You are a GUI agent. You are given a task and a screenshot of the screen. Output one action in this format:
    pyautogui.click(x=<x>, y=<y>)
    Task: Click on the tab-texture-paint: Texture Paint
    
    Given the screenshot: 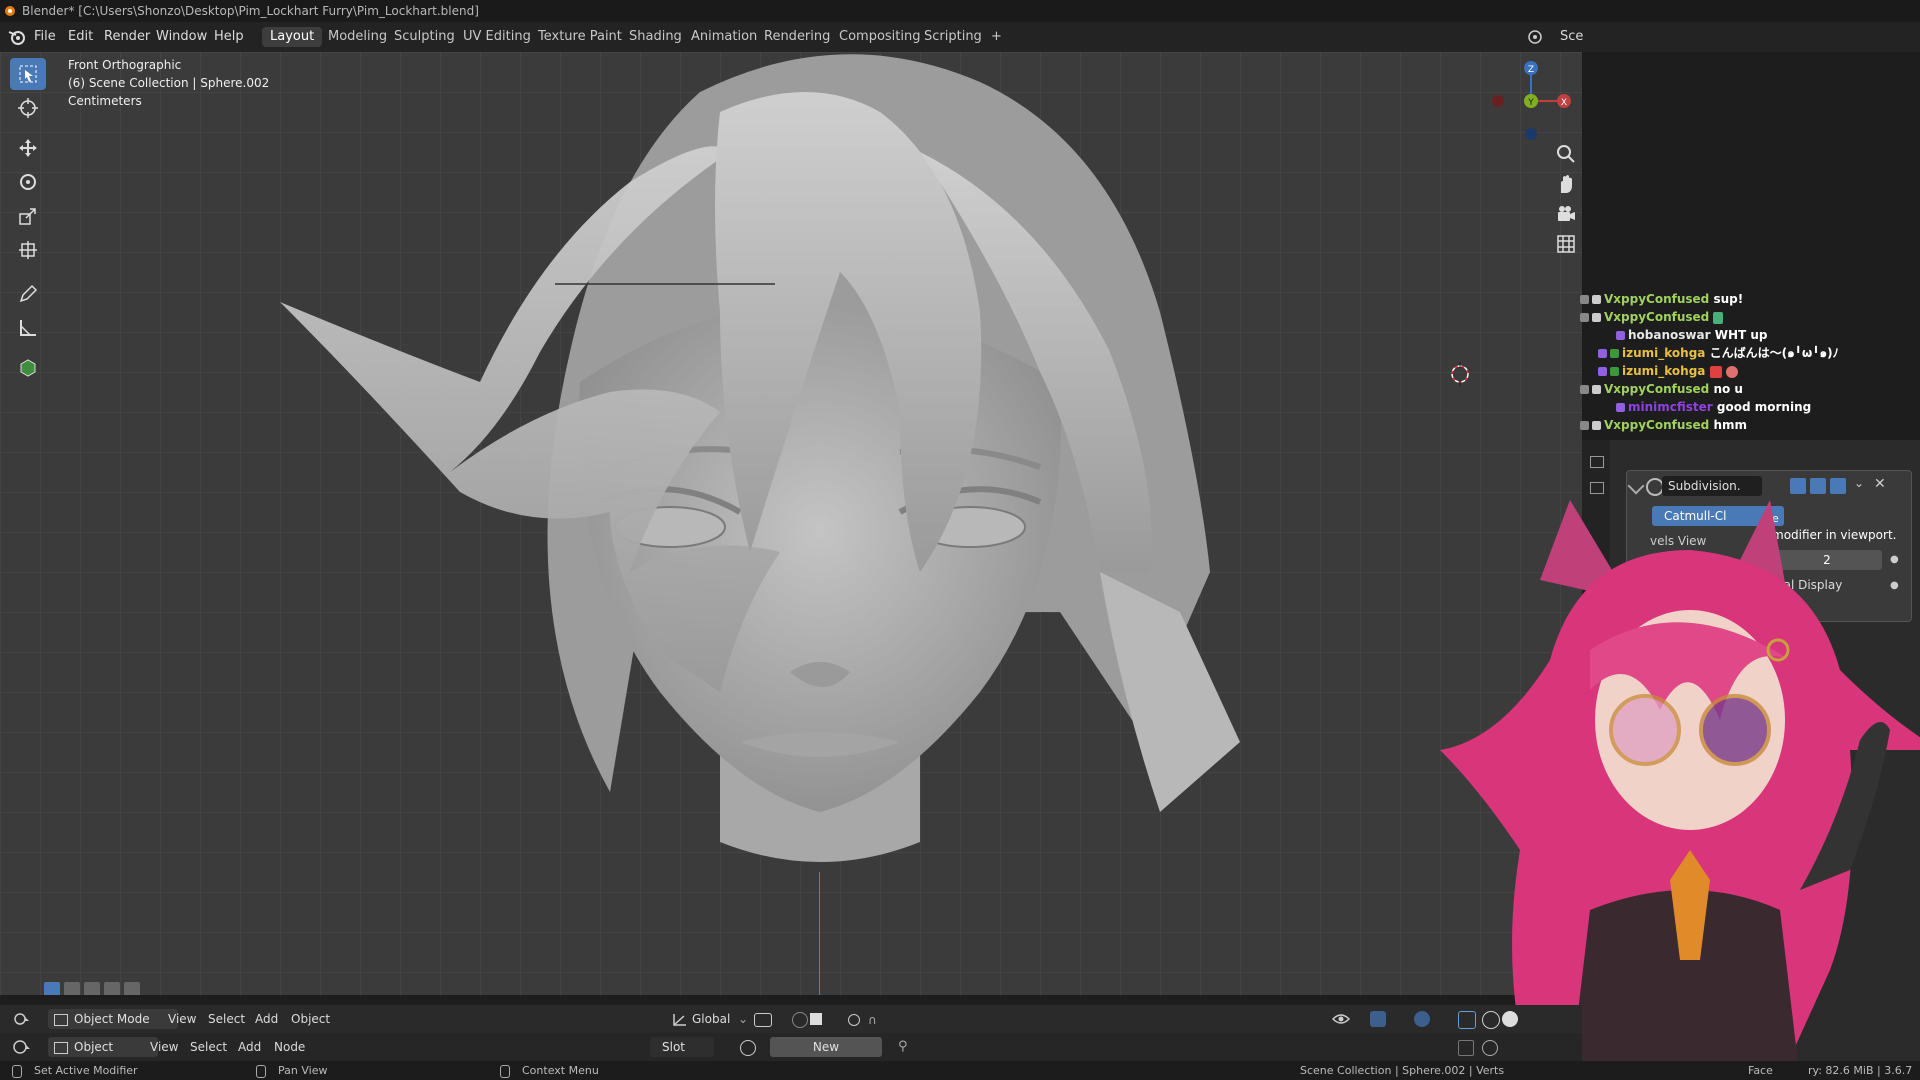 What is the action you would take?
    pyautogui.click(x=580, y=37)
    